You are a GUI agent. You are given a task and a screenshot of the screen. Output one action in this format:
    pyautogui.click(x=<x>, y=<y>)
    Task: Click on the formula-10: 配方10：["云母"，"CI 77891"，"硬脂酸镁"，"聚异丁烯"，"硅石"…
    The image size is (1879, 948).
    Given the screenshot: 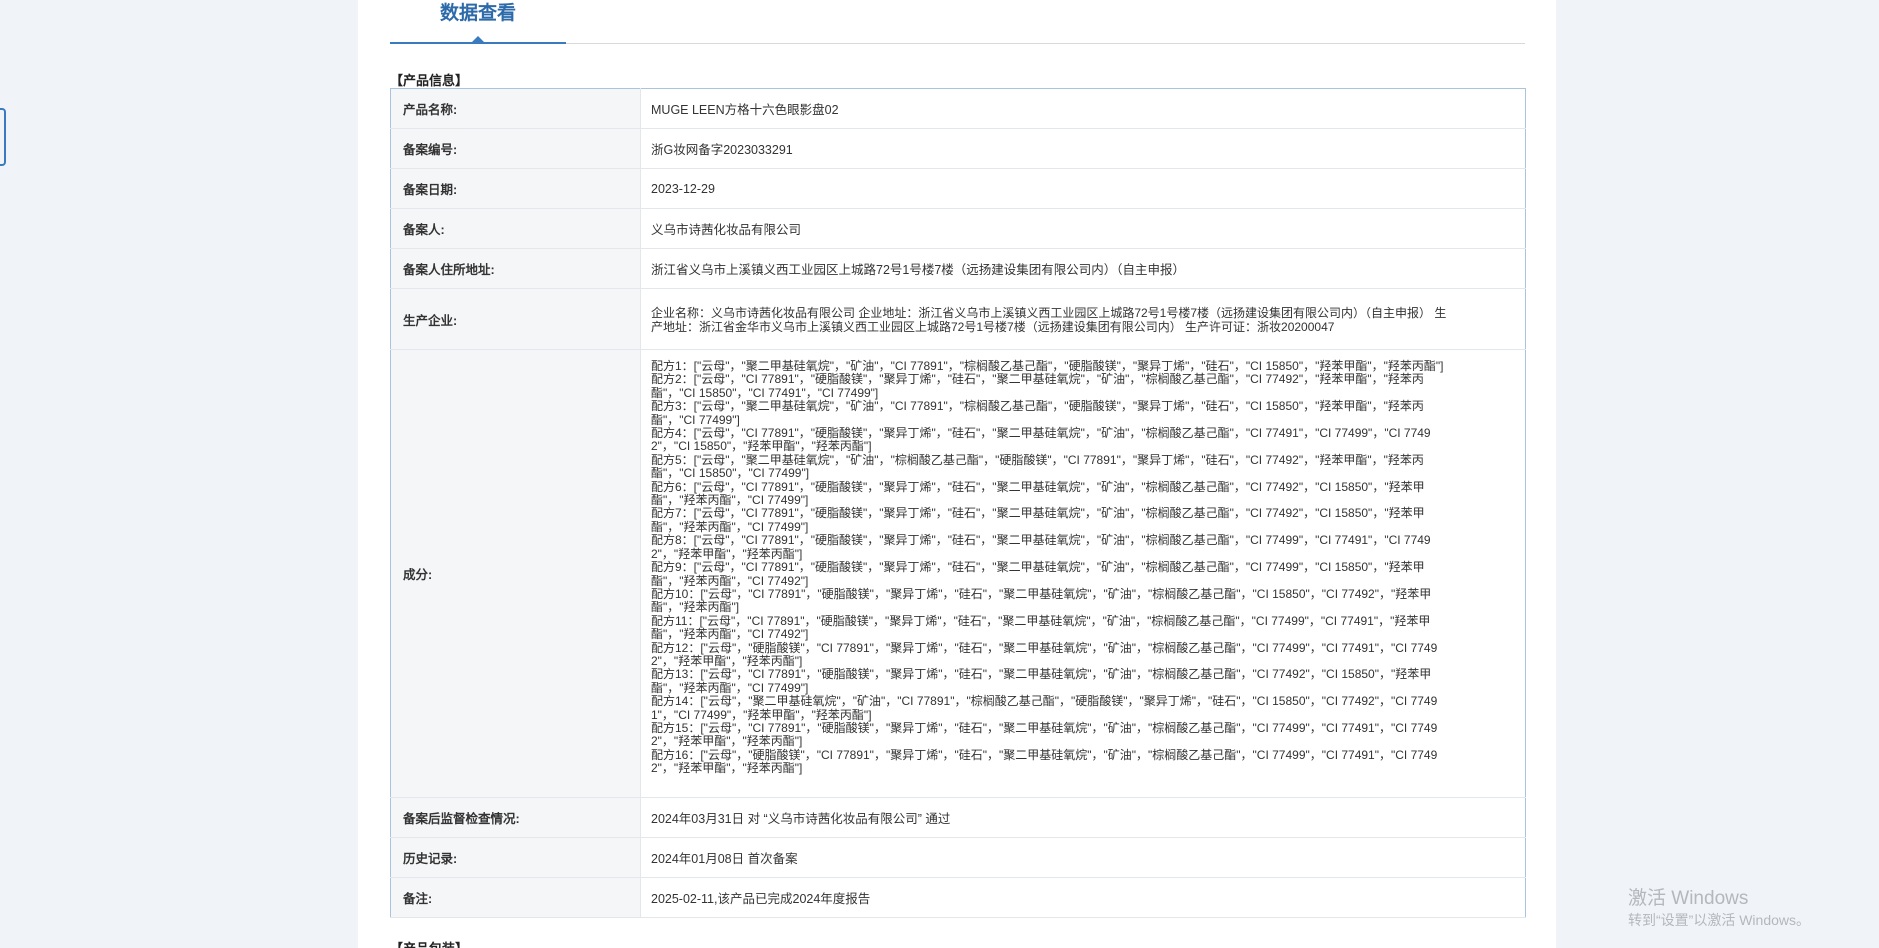 What is the action you would take?
    pyautogui.click(x=1041, y=600)
    